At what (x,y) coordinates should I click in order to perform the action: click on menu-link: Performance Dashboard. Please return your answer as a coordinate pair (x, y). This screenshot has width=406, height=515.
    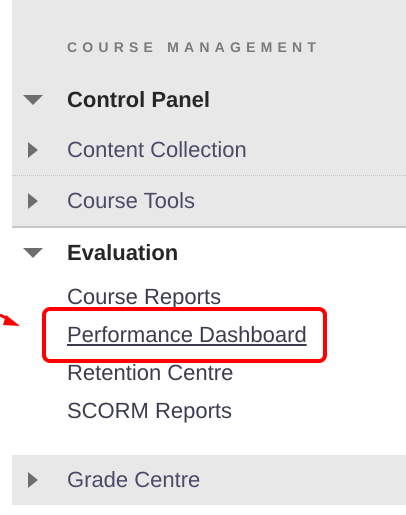
    Looking at the image, I should click on (187, 335).